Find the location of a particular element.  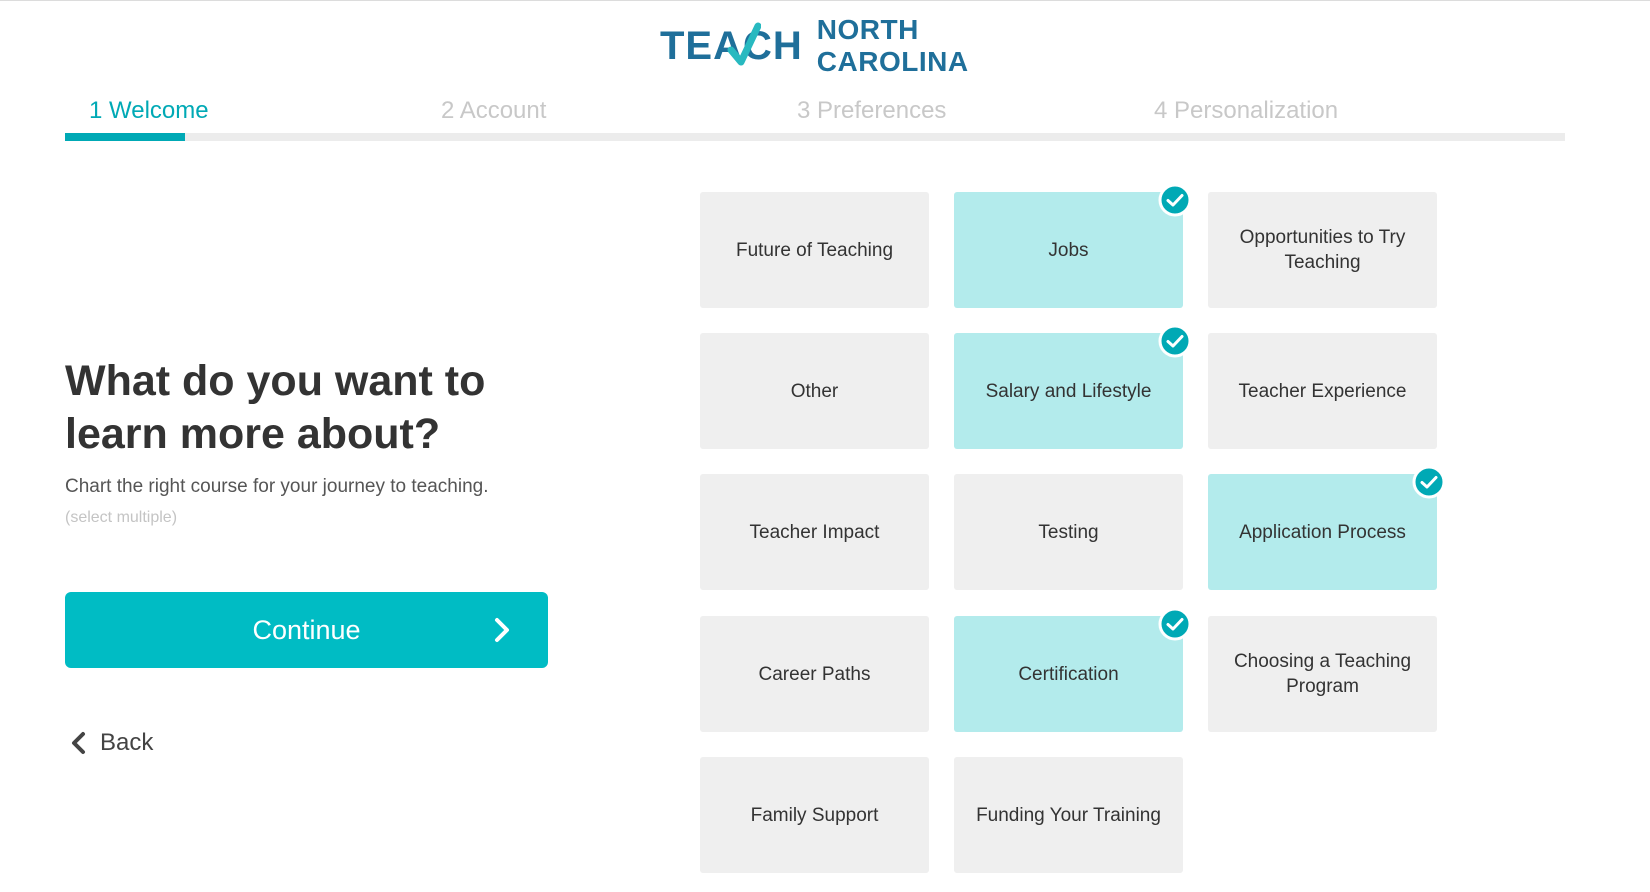

continue-button: Continue is located at coordinates (306, 630).